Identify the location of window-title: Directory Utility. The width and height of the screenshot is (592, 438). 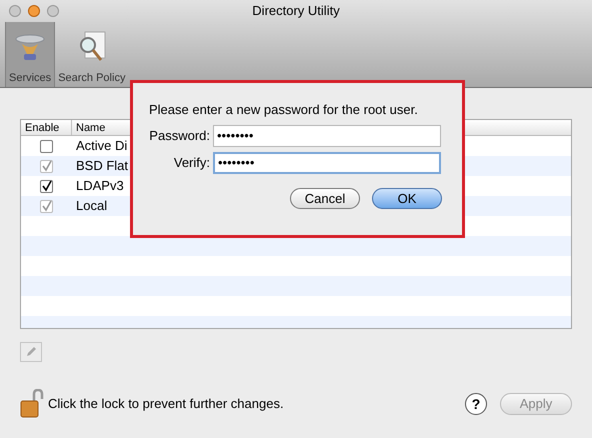
(296, 11).